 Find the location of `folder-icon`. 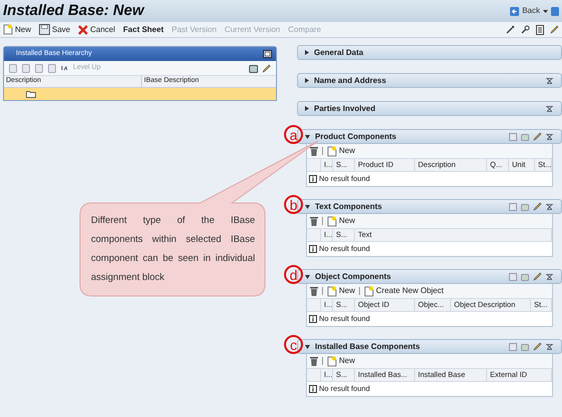

folder-icon is located at coordinates (31, 94).